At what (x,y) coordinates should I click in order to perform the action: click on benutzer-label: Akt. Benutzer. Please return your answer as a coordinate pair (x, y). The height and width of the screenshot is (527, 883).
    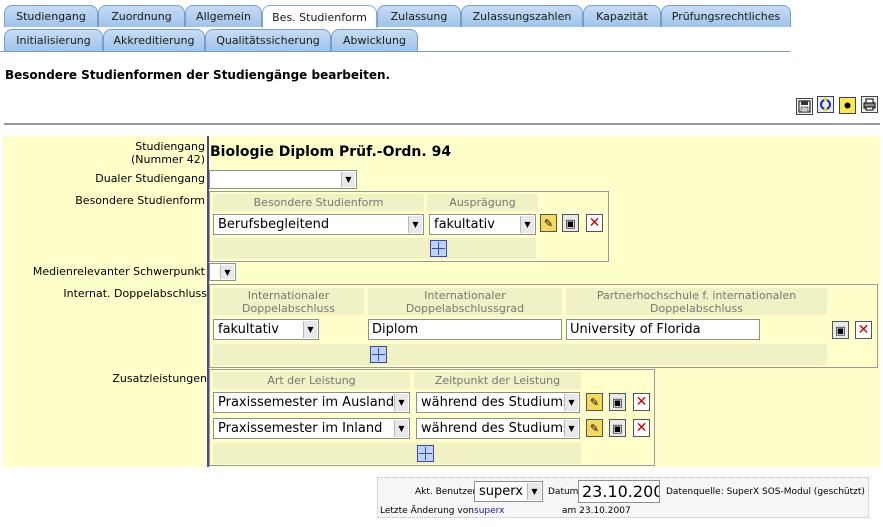
    Looking at the image, I should click on (446, 492).